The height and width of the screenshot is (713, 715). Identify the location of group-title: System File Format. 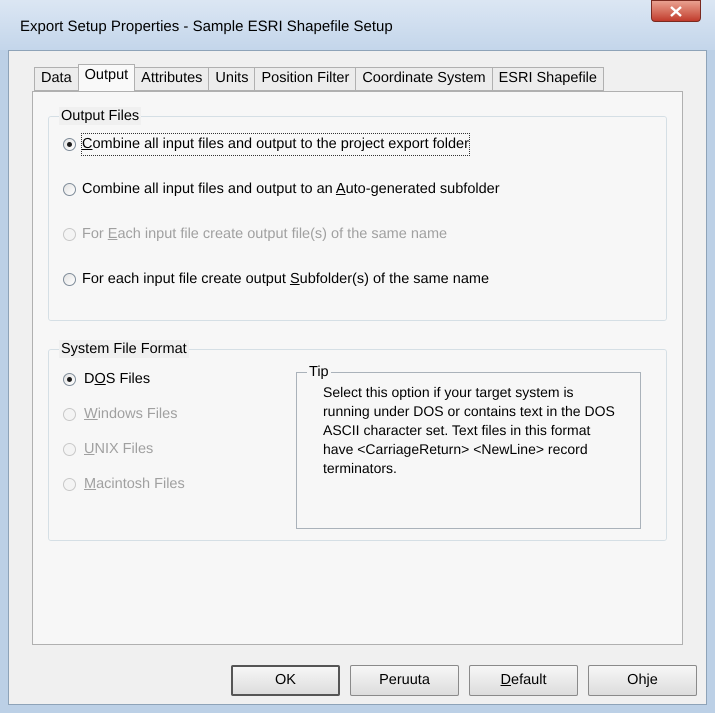
(124, 349).